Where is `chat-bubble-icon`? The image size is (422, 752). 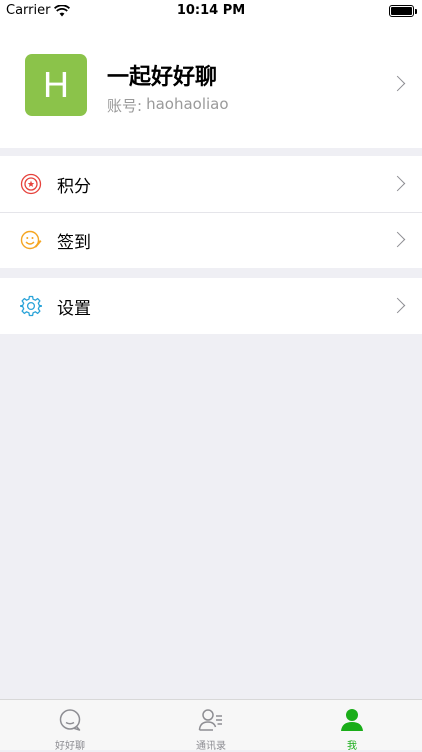
chat-bubble-icon is located at coordinates (70, 720).